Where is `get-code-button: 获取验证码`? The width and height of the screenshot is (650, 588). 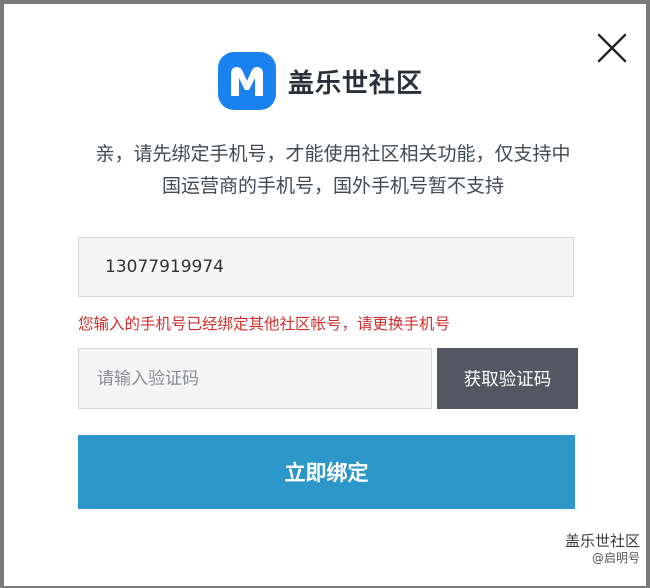 get-code-button: 获取验证码 is located at coordinates (507, 378).